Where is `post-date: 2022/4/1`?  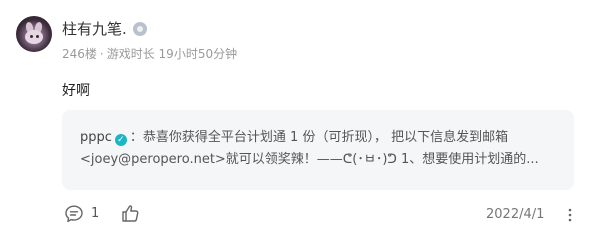 post-date: 2022/4/1 is located at coordinates (515, 214).